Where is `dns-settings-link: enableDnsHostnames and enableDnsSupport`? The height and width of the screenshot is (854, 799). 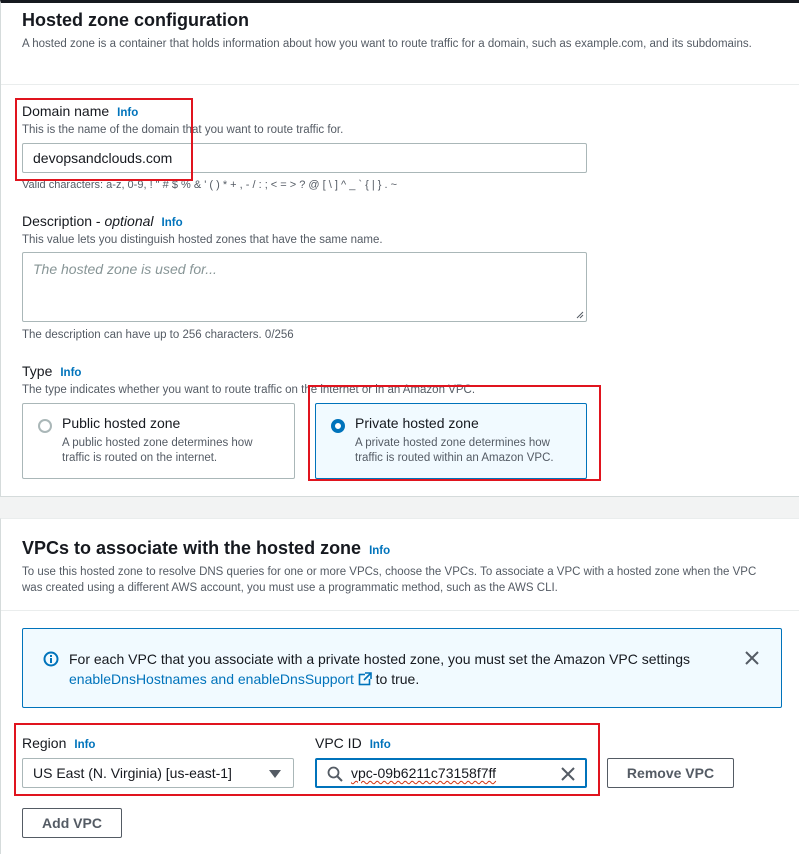
dns-settings-link: enableDnsHostnames and enableDnsSupport is located at coordinates (211, 679).